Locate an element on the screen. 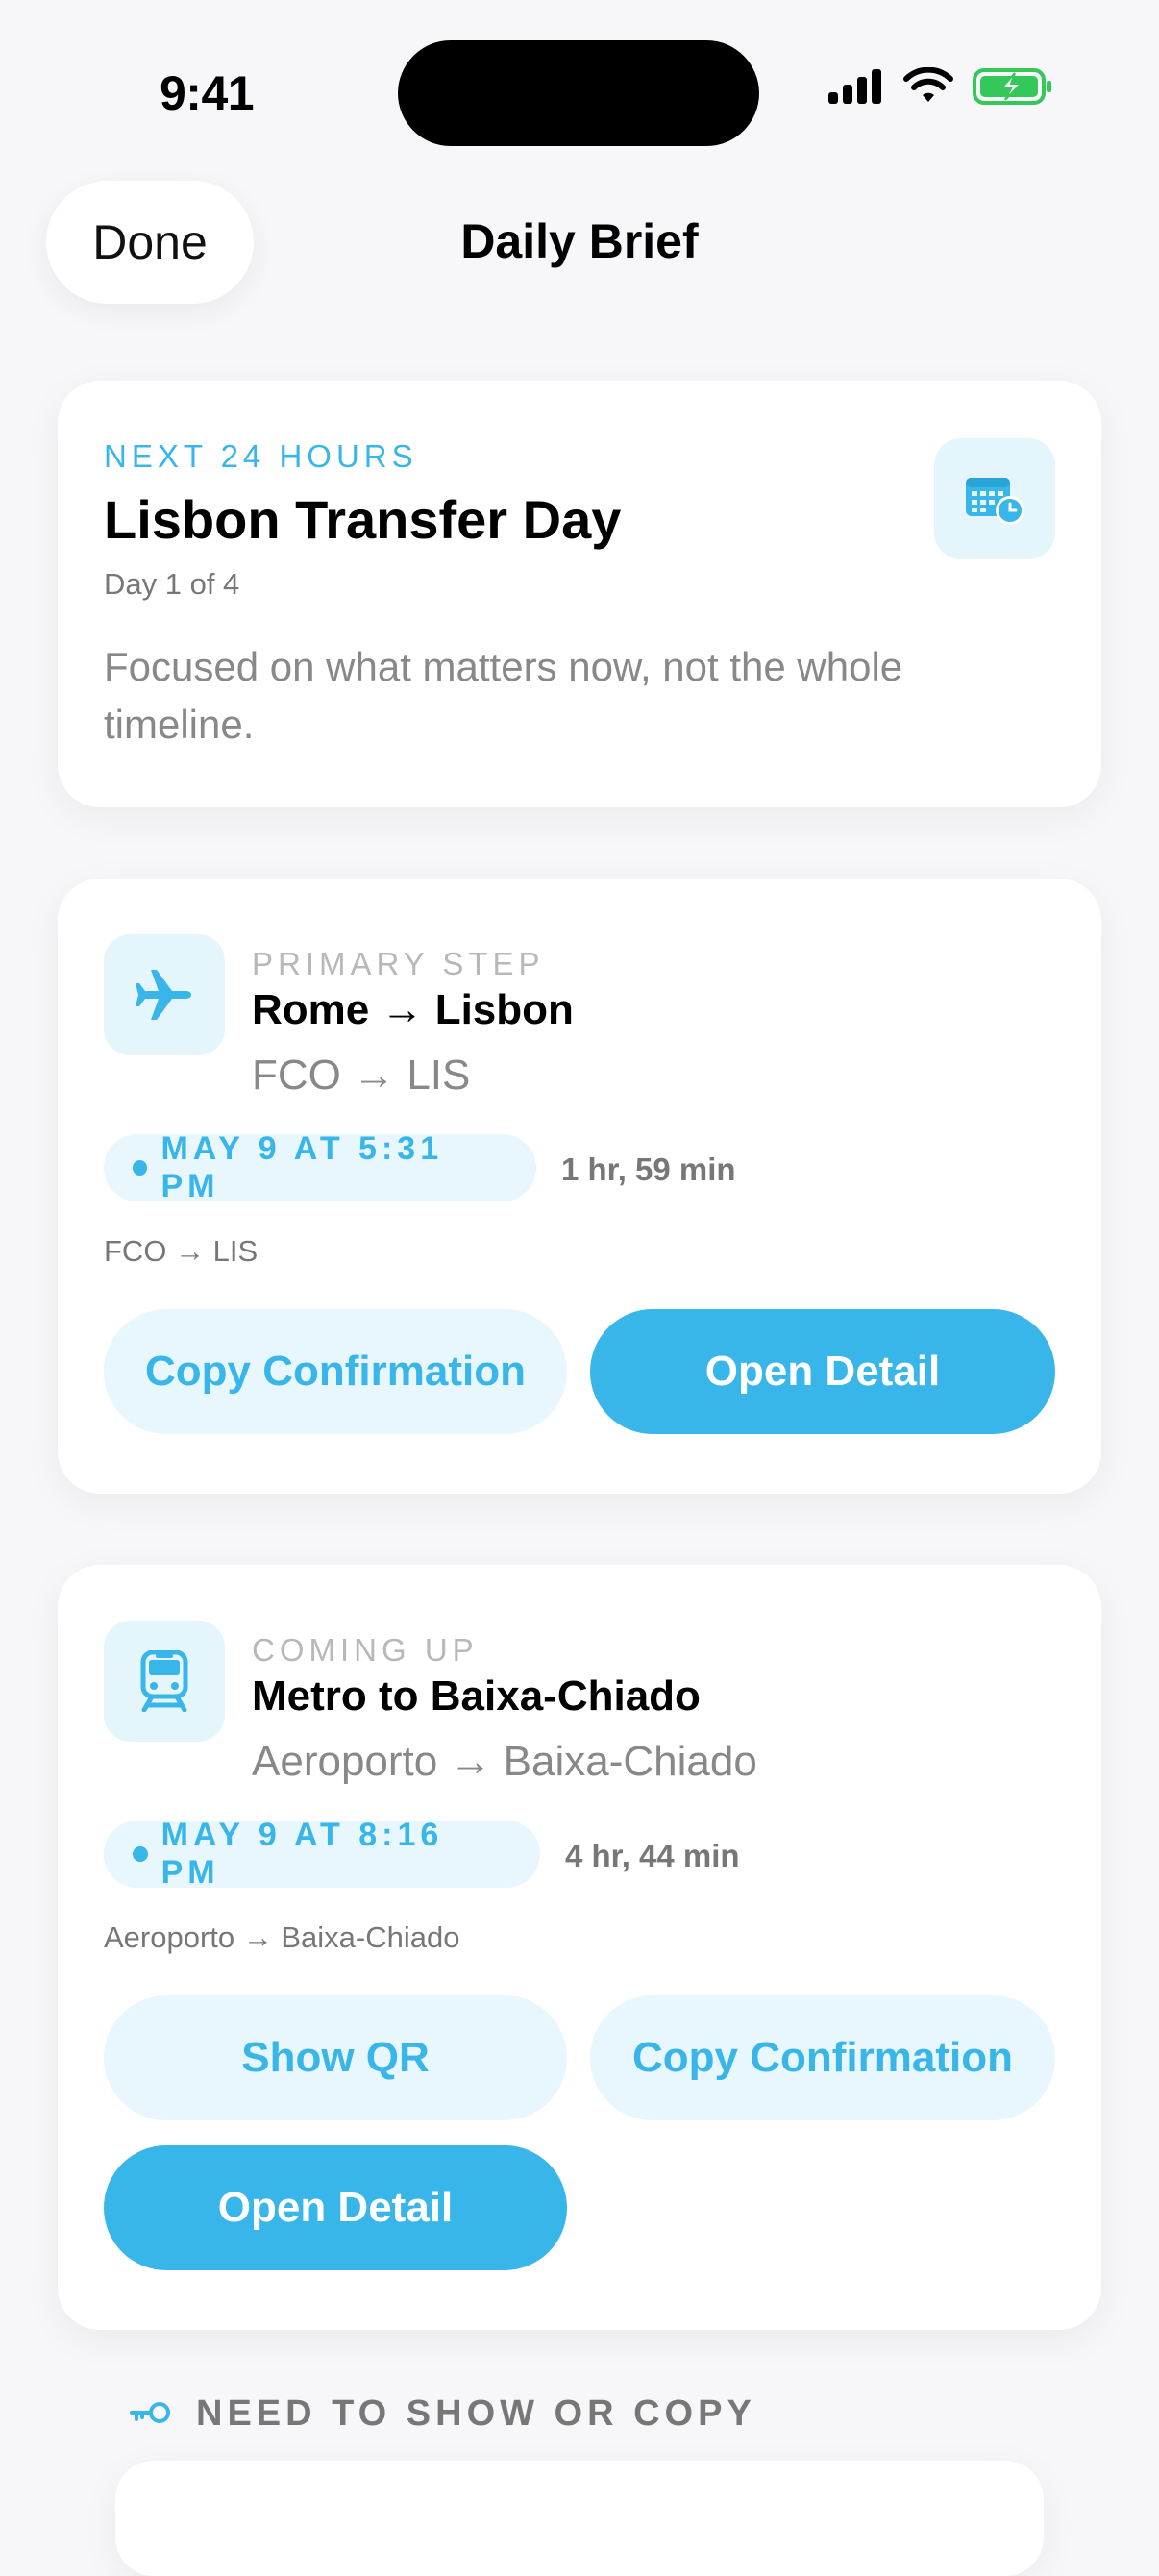 The width and height of the screenshot is (1159, 2576). step-route: FCO → LIS is located at coordinates (361, 1076).